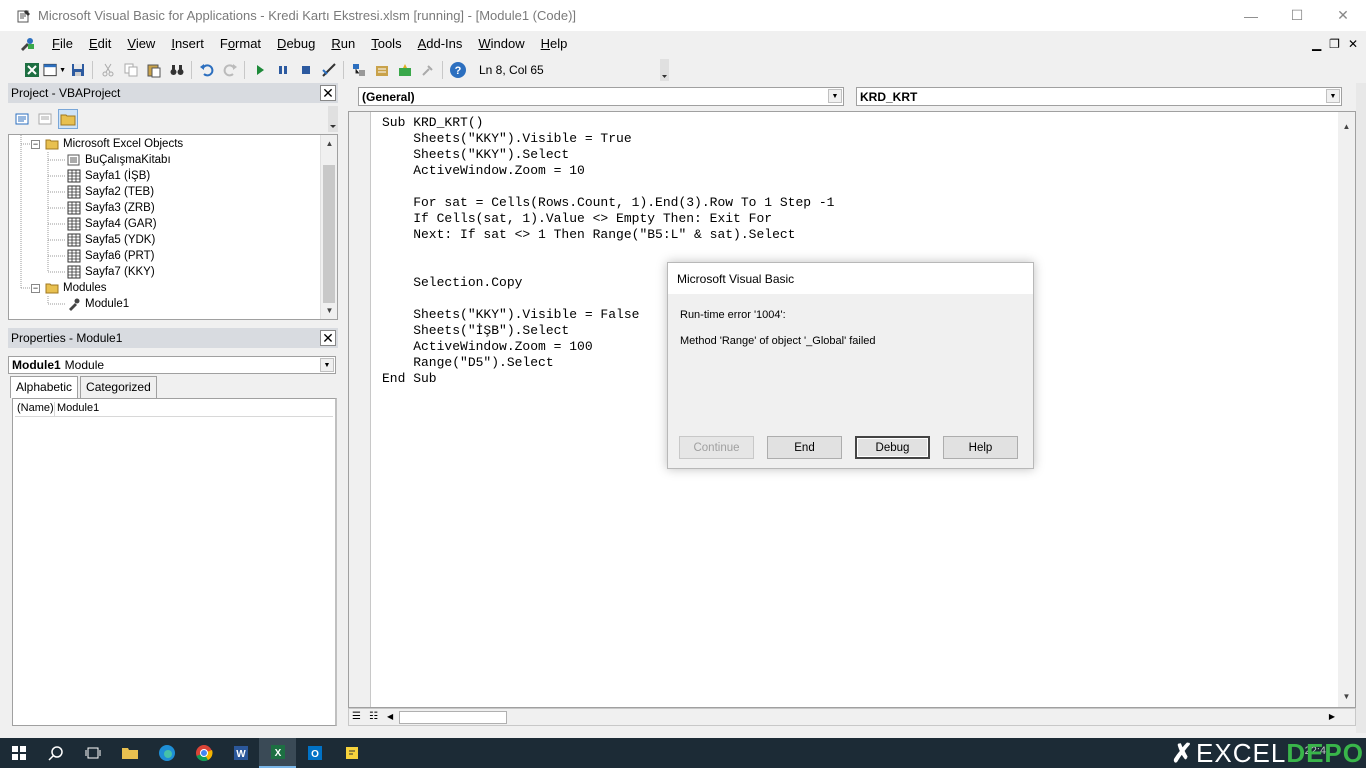  What do you see at coordinates (98, 304) in the screenshot?
I see `tree-item: Module1` at bounding box center [98, 304].